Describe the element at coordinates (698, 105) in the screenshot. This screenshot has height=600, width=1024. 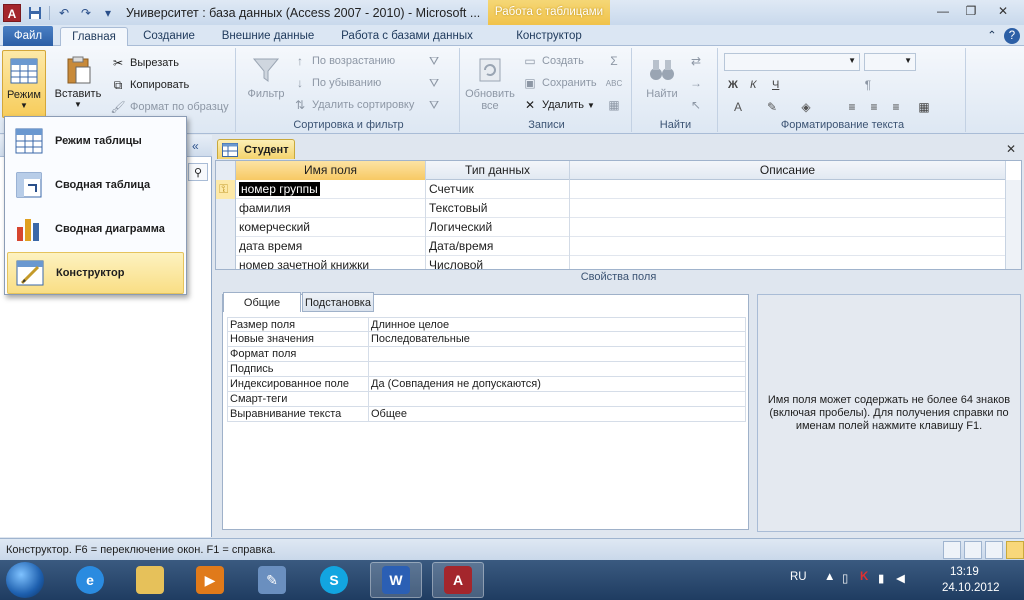
I see `select-button: ↖` at that location.